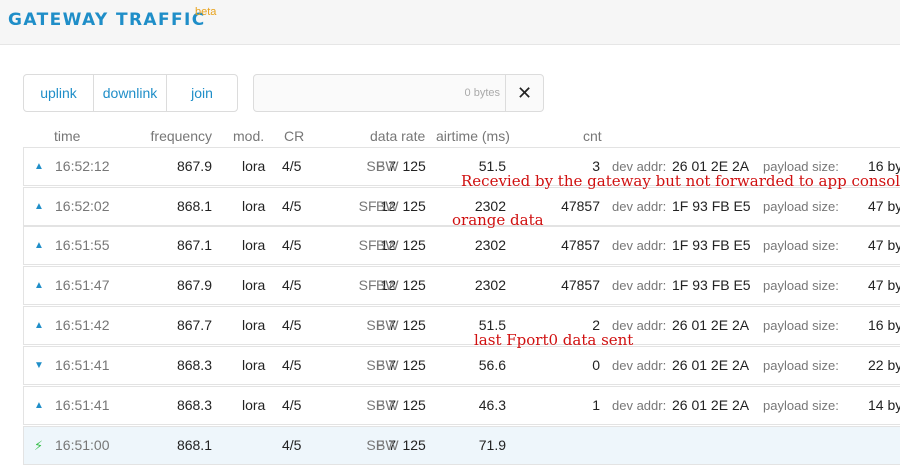 The height and width of the screenshot is (465, 900). What do you see at coordinates (181, 136) in the screenshot?
I see `column-header-frequency: frequency` at bounding box center [181, 136].